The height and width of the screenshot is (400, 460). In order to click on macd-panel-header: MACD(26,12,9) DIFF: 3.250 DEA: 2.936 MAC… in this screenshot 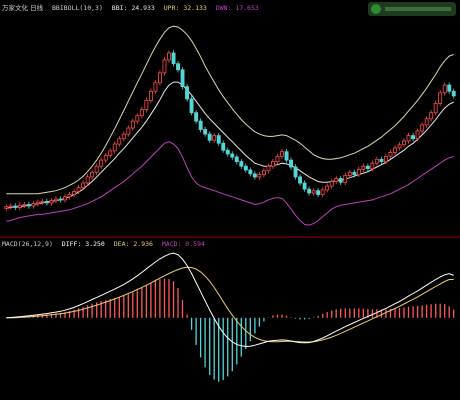, I will do `click(106, 244)`.